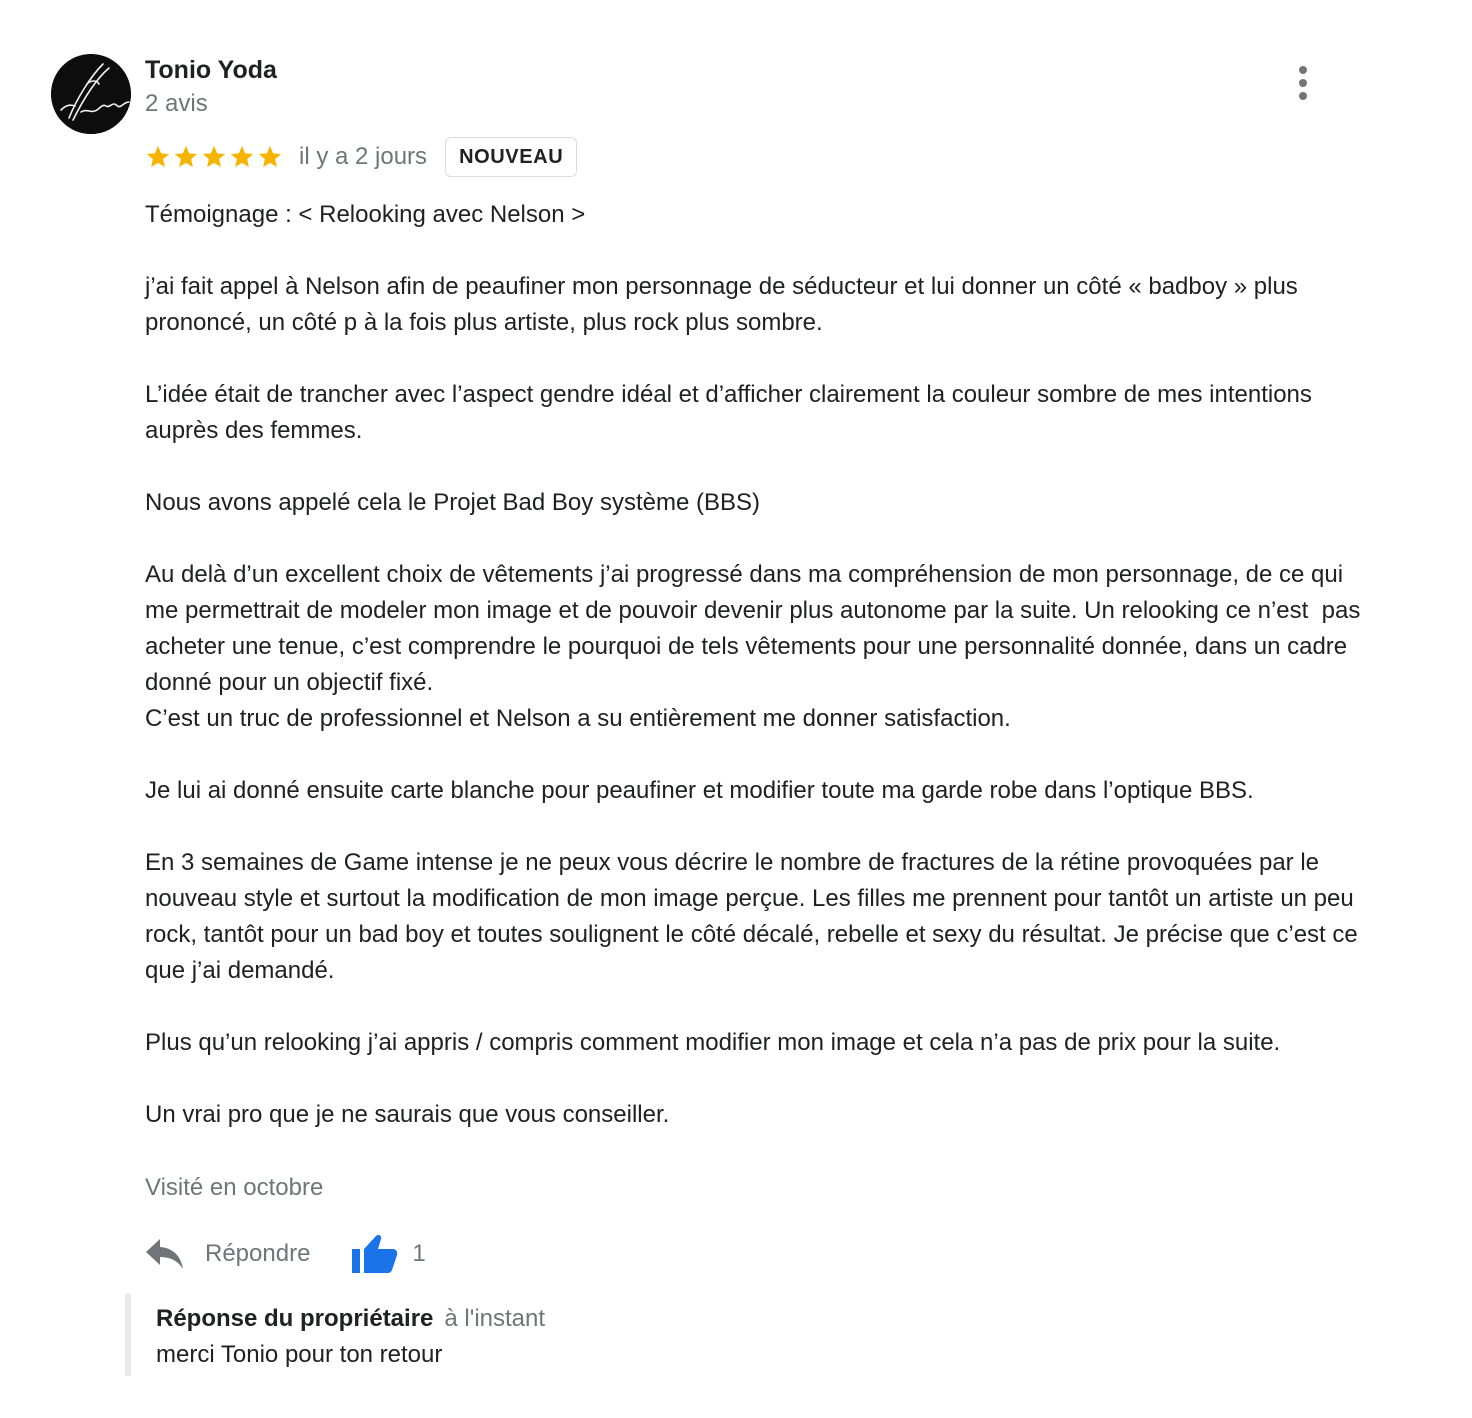 The width and height of the screenshot is (1472, 1418). Describe the element at coordinates (419, 1253) in the screenshot. I see `like-count: 1` at that location.